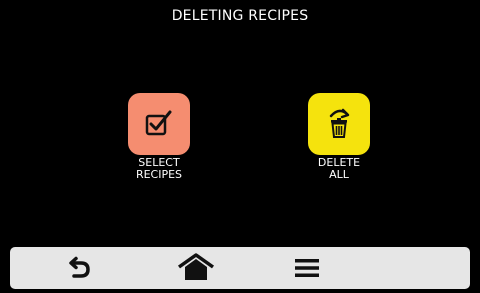 The width and height of the screenshot is (480, 293). I want to click on delete-all-label: DELETE ALL, so click(339, 168).